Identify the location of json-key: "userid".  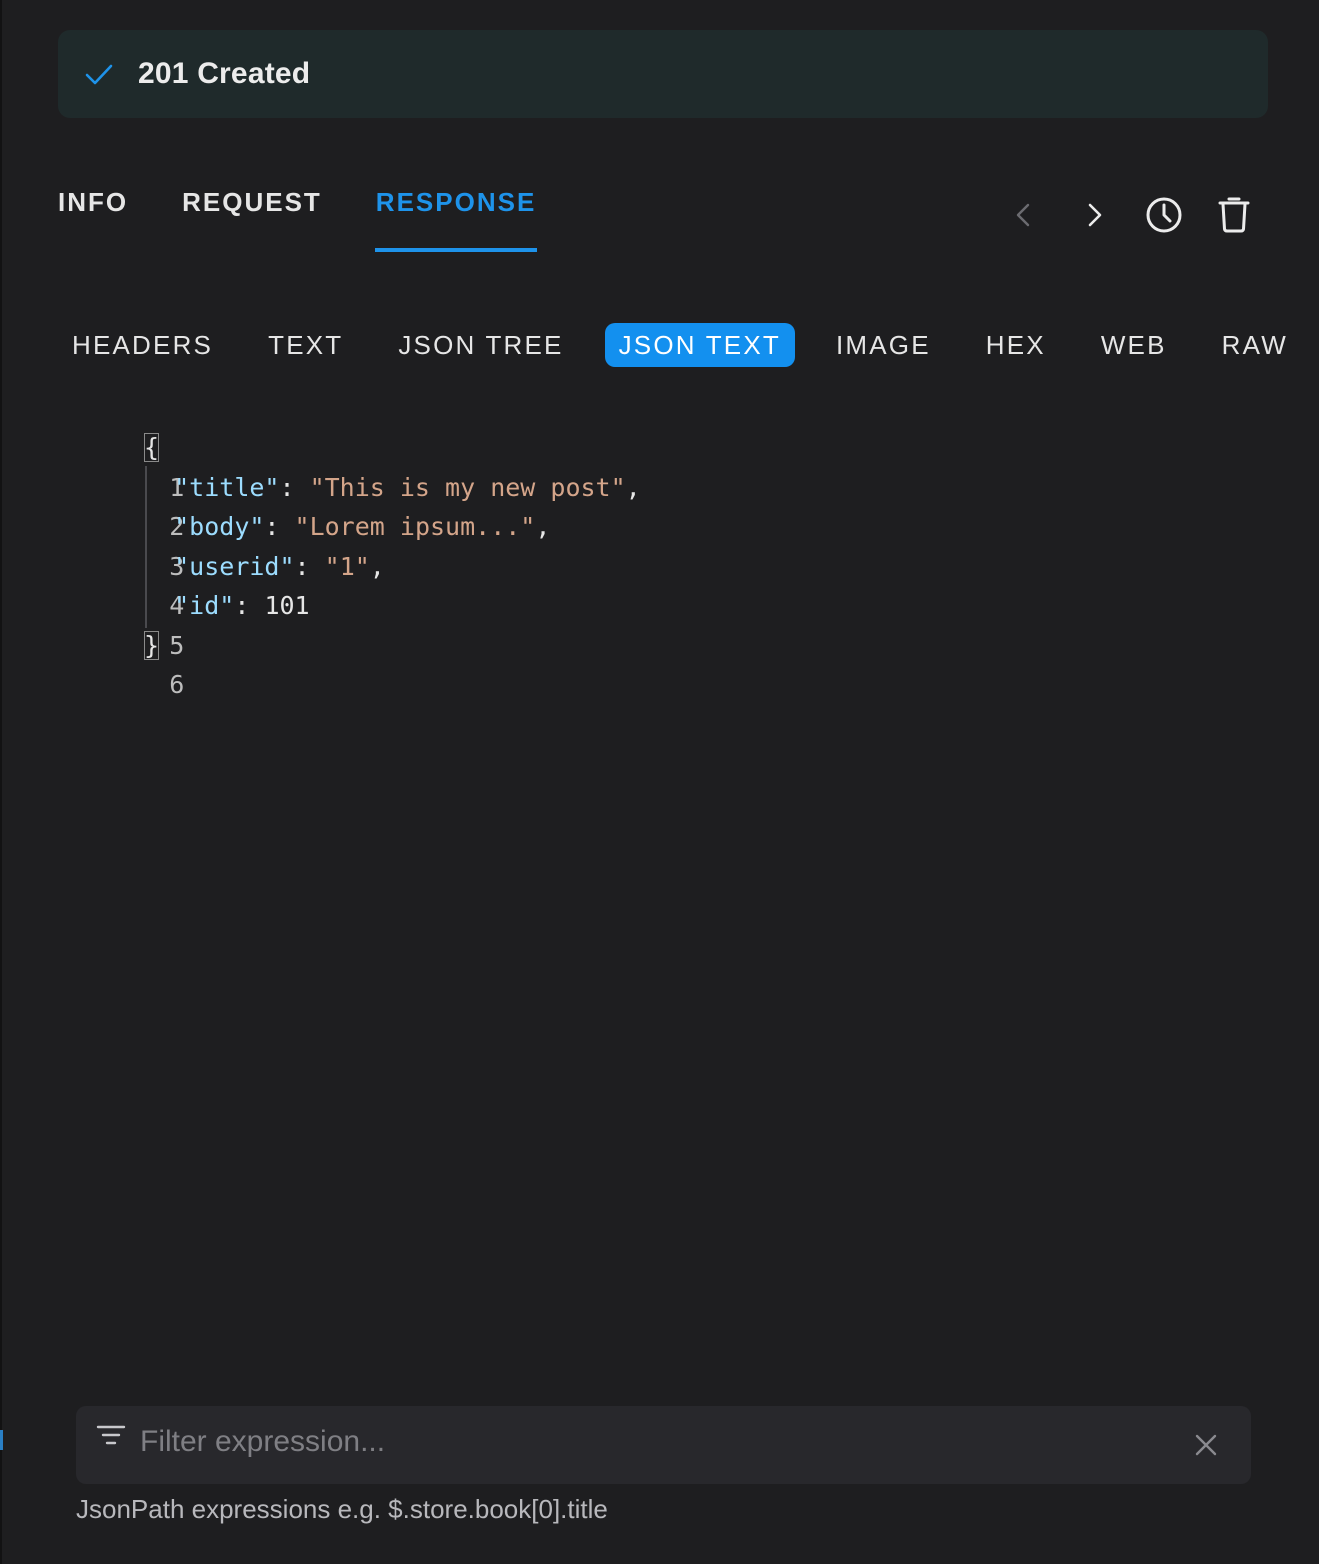
(234, 566).